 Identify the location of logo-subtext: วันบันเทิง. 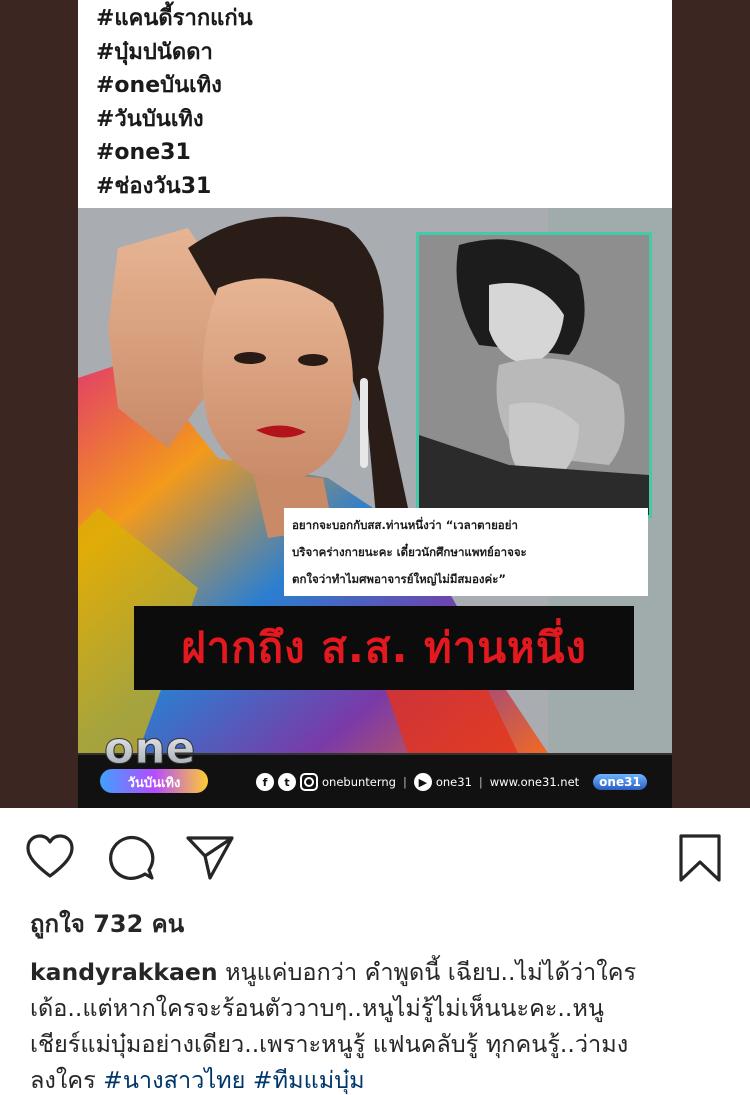
(154, 783).